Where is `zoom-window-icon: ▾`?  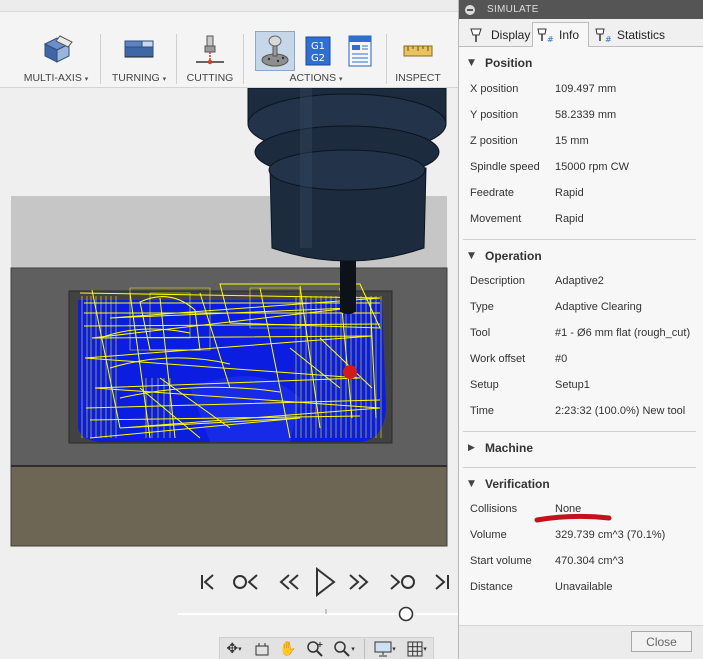
zoom-window-icon: ▾ is located at coordinates (344, 649).